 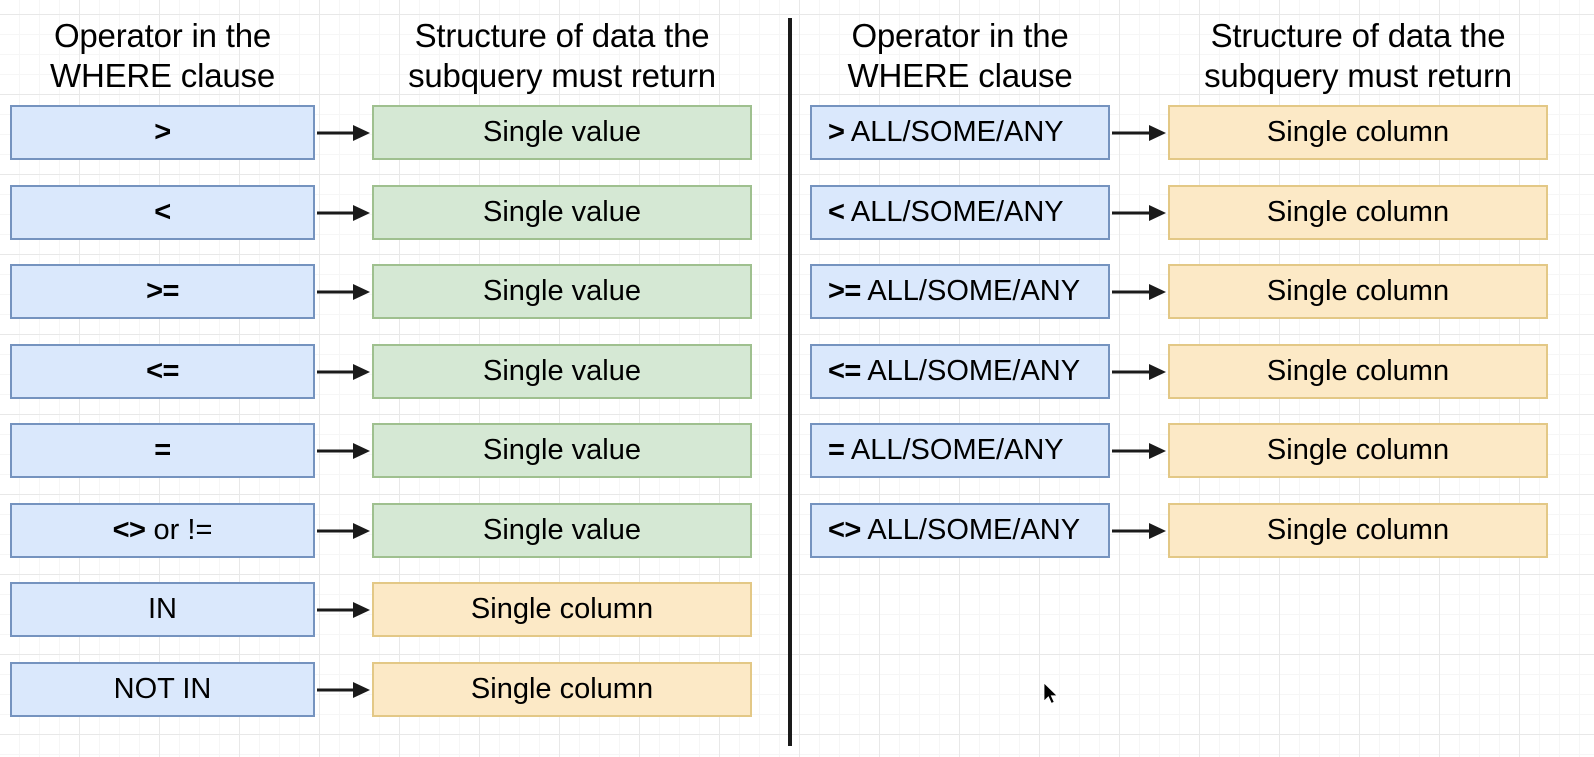 I want to click on result-box-right-2: Single column, so click(x=1358, y=212).